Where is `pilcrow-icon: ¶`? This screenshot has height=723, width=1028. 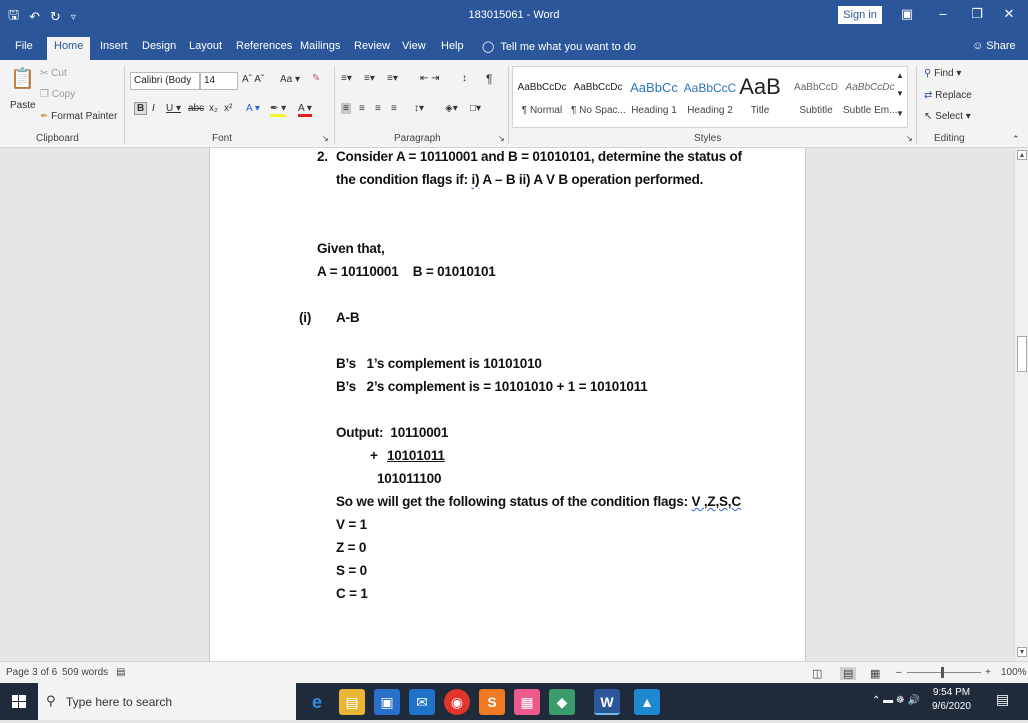
pilcrow-icon: ¶ is located at coordinates (489, 79).